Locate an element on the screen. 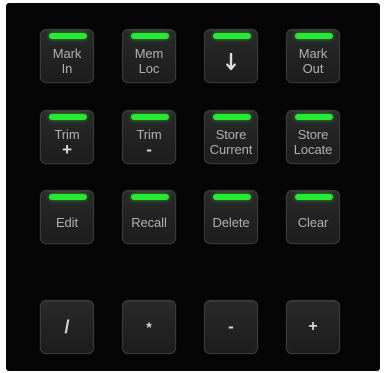 This screenshot has width=386, height=373. key-label: Store Current is located at coordinates (231, 141).